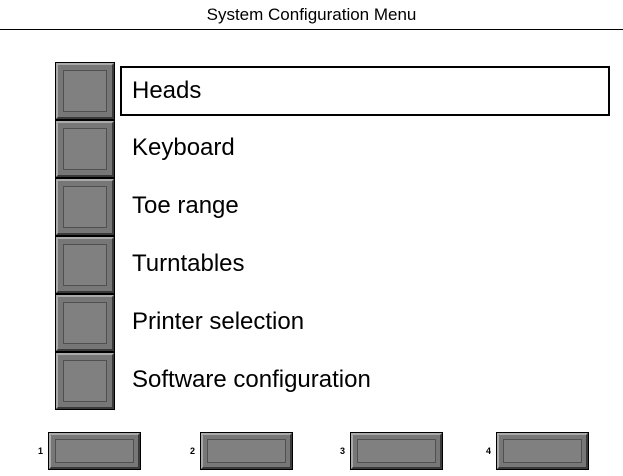 This screenshot has height=476, width=623. What do you see at coordinates (94, 451) in the screenshot?
I see `function-key-1-button` at bounding box center [94, 451].